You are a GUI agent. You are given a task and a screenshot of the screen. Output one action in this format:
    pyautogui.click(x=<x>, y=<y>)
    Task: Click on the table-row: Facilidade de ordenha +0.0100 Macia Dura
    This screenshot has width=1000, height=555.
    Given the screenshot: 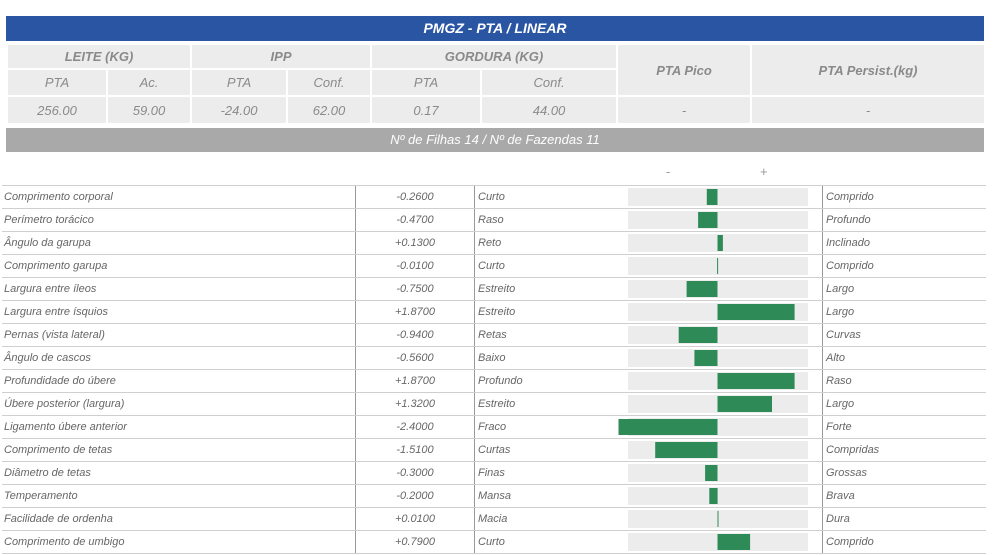 What is the action you would take?
    pyautogui.click(x=494, y=519)
    